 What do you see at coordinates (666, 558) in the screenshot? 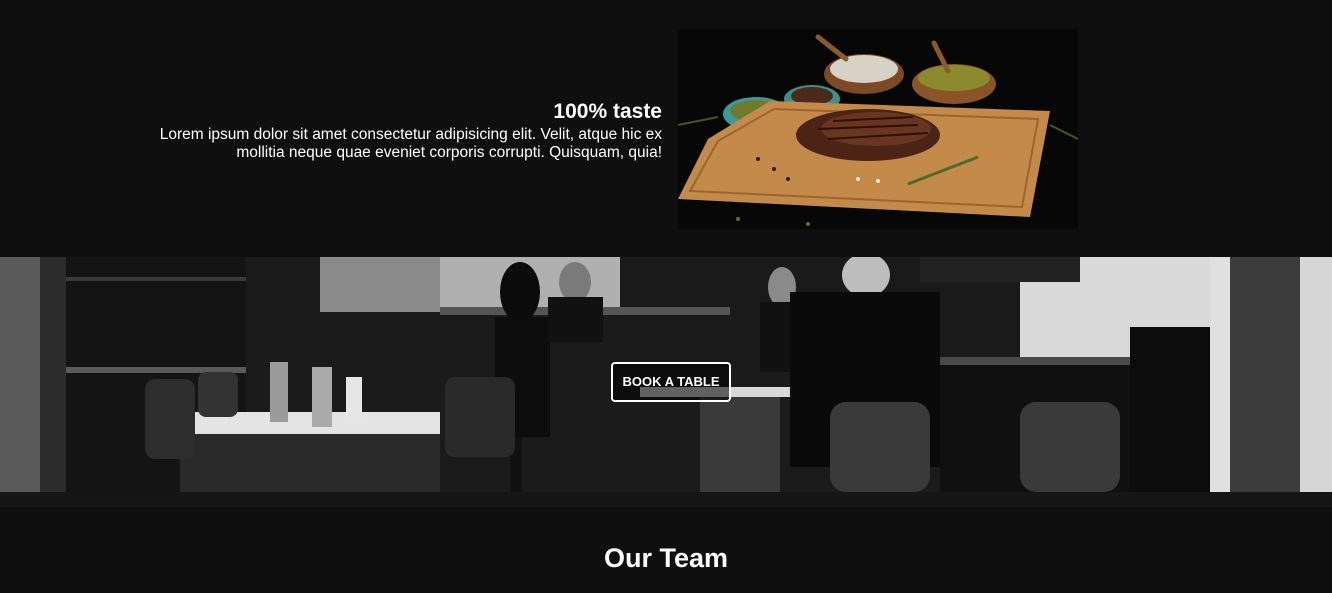
I see `team-heading: Our Team` at bounding box center [666, 558].